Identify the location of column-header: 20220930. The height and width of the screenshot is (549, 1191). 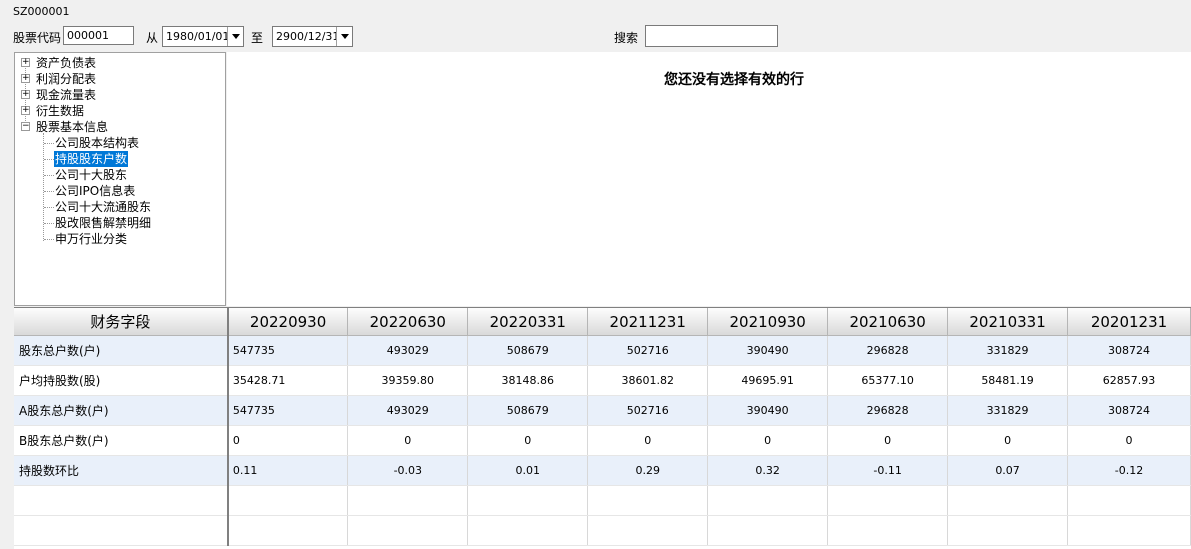
(288, 322).